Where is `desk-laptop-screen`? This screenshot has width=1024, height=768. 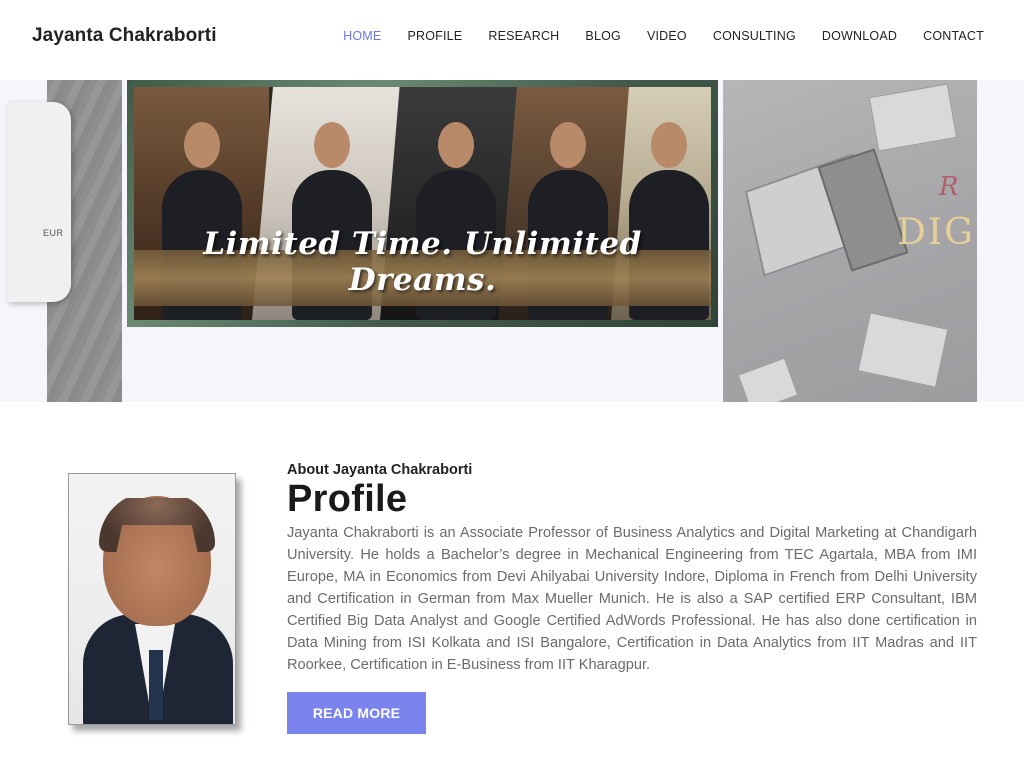 desk-laptop-screen is located at coordinates (863, 210).